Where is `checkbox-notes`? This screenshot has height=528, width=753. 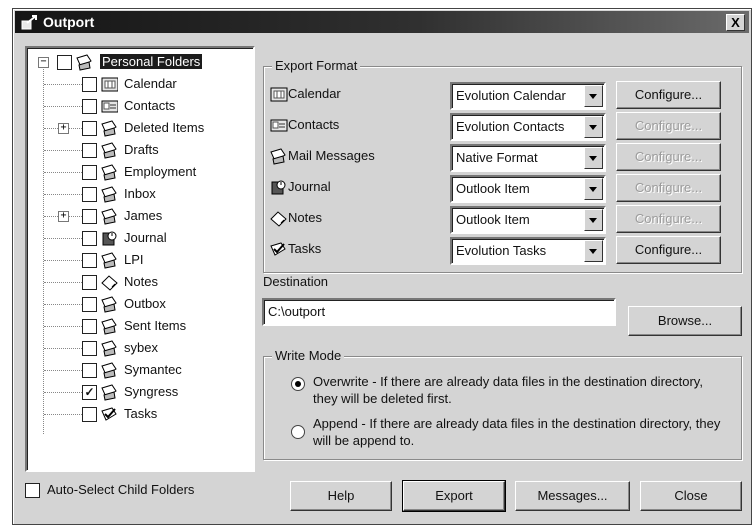
checkbox-notes is located at coordinates (89, 282).